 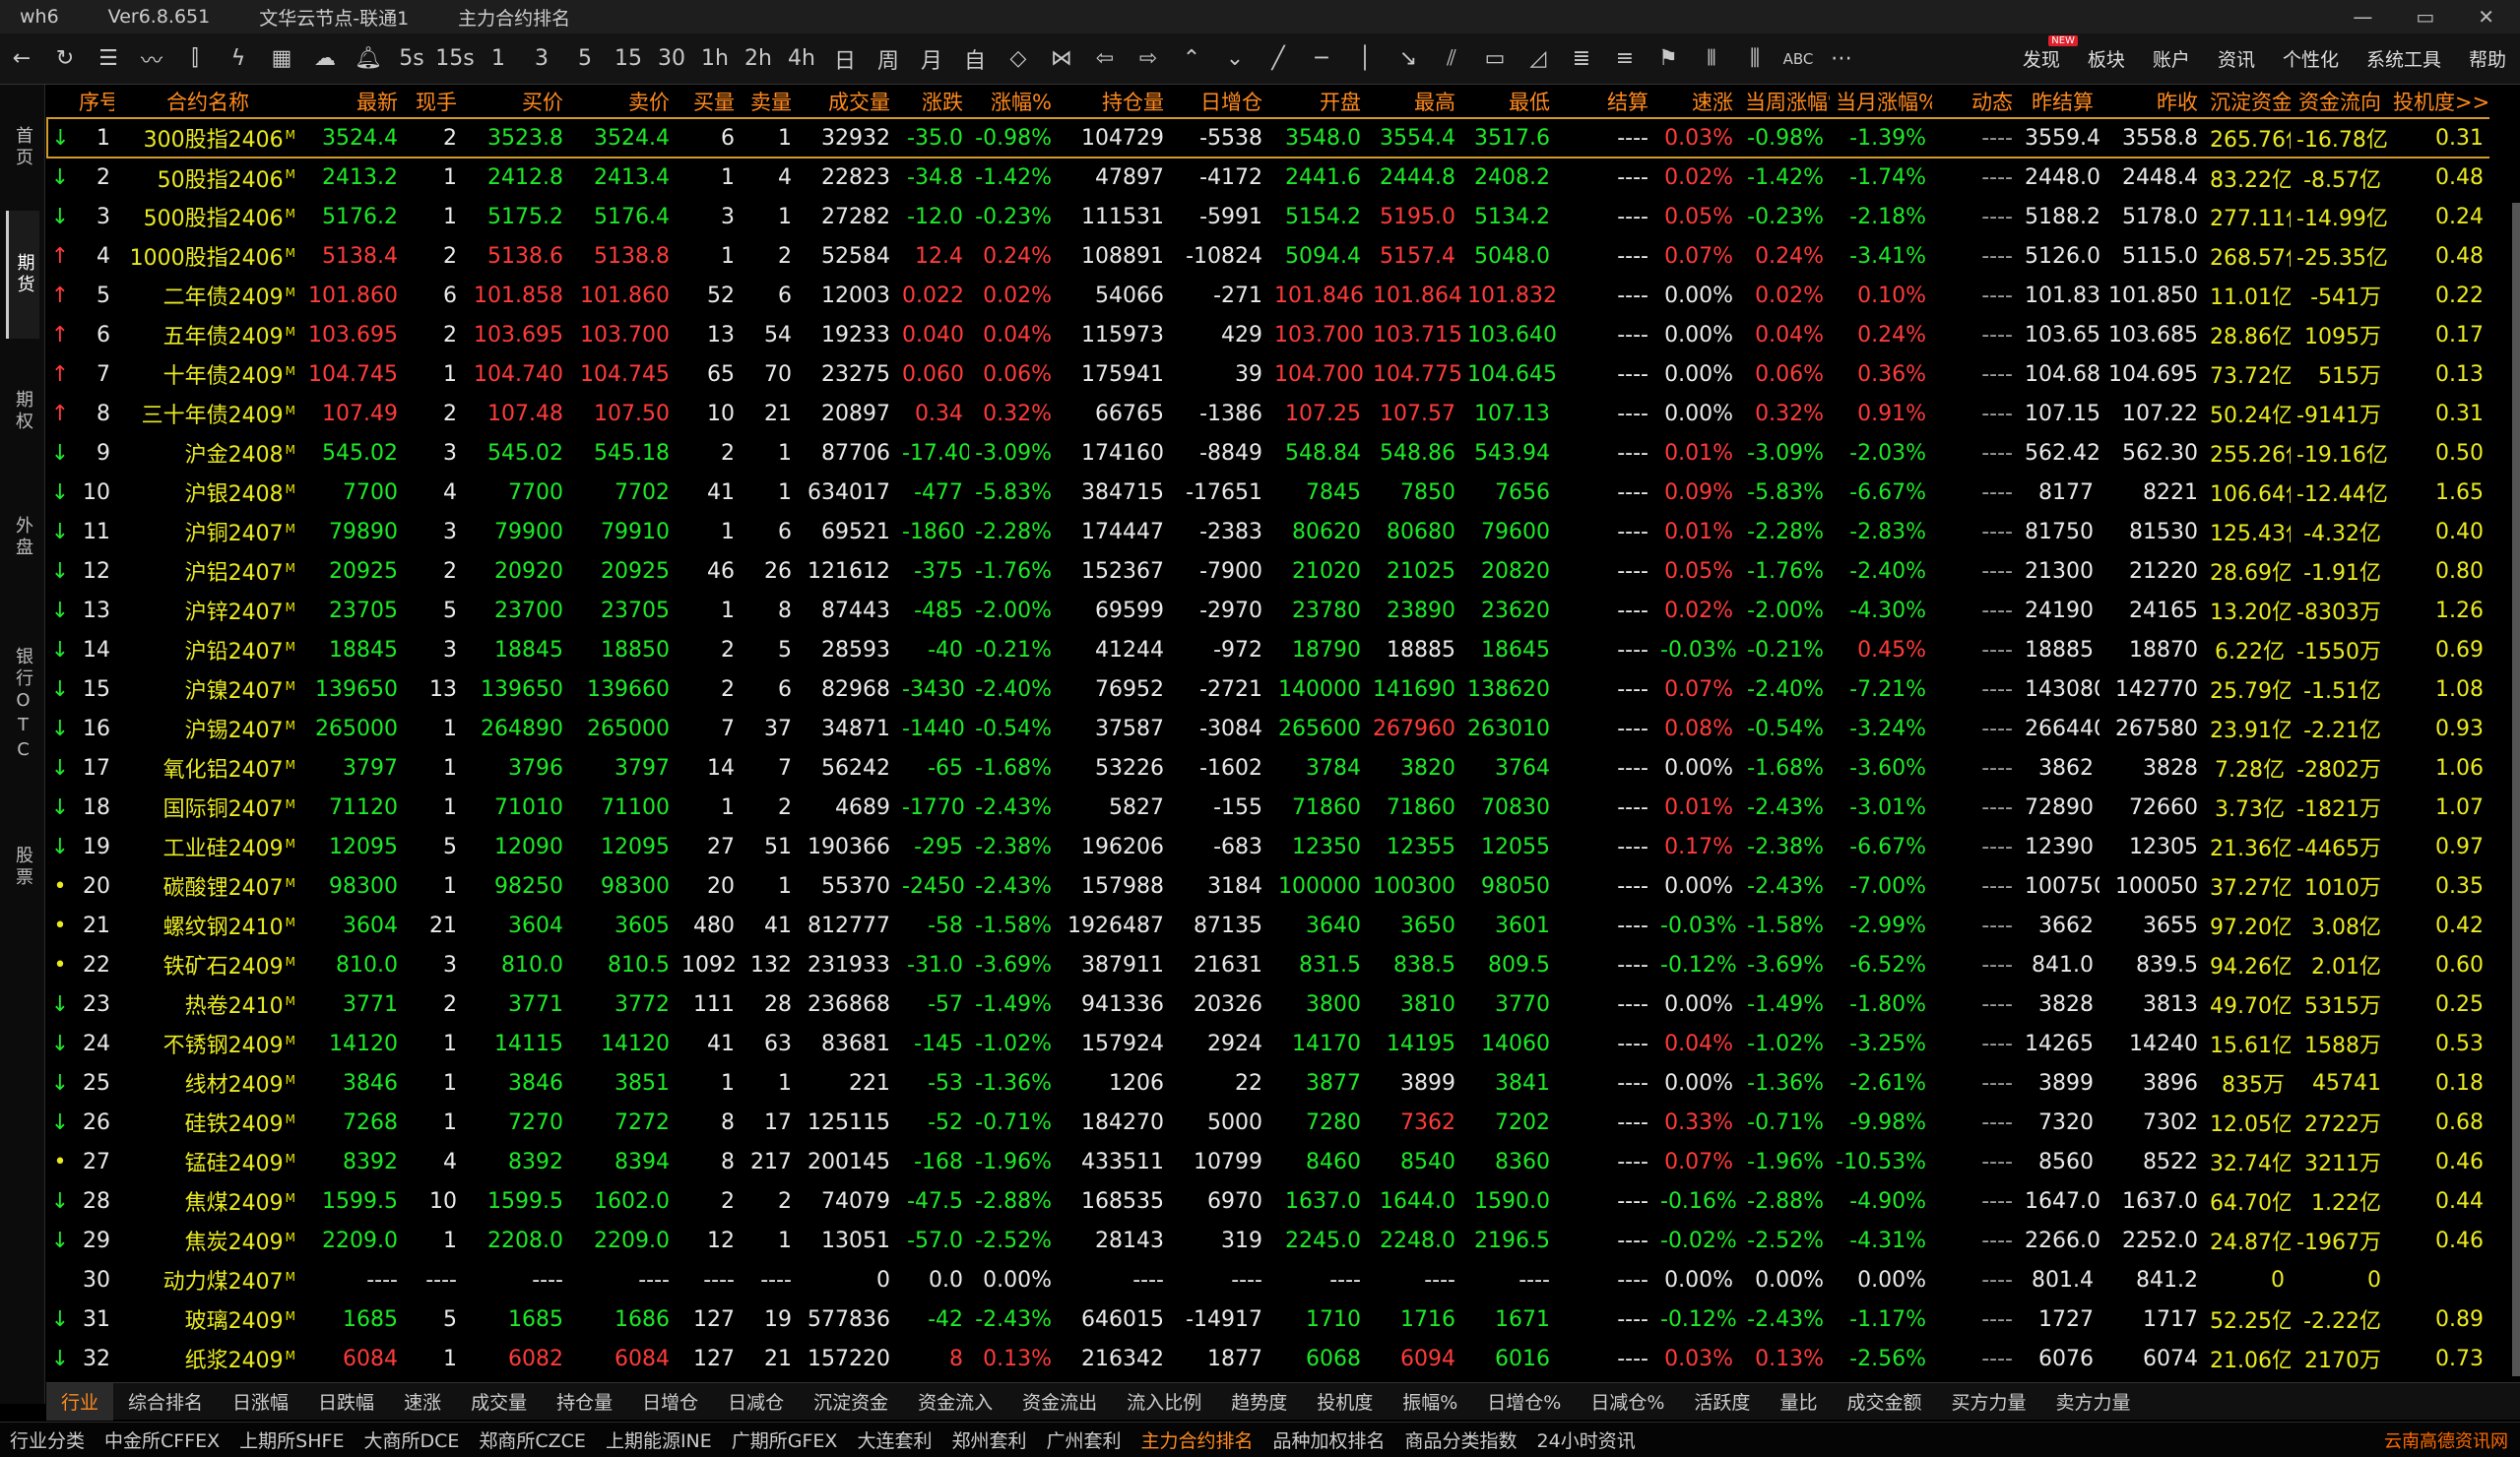 What do you see at coordinates (411, 1439) in the screenshot?
I see `exchange-tab-3: 大商所DCE` at bounding box center [411, 1439].